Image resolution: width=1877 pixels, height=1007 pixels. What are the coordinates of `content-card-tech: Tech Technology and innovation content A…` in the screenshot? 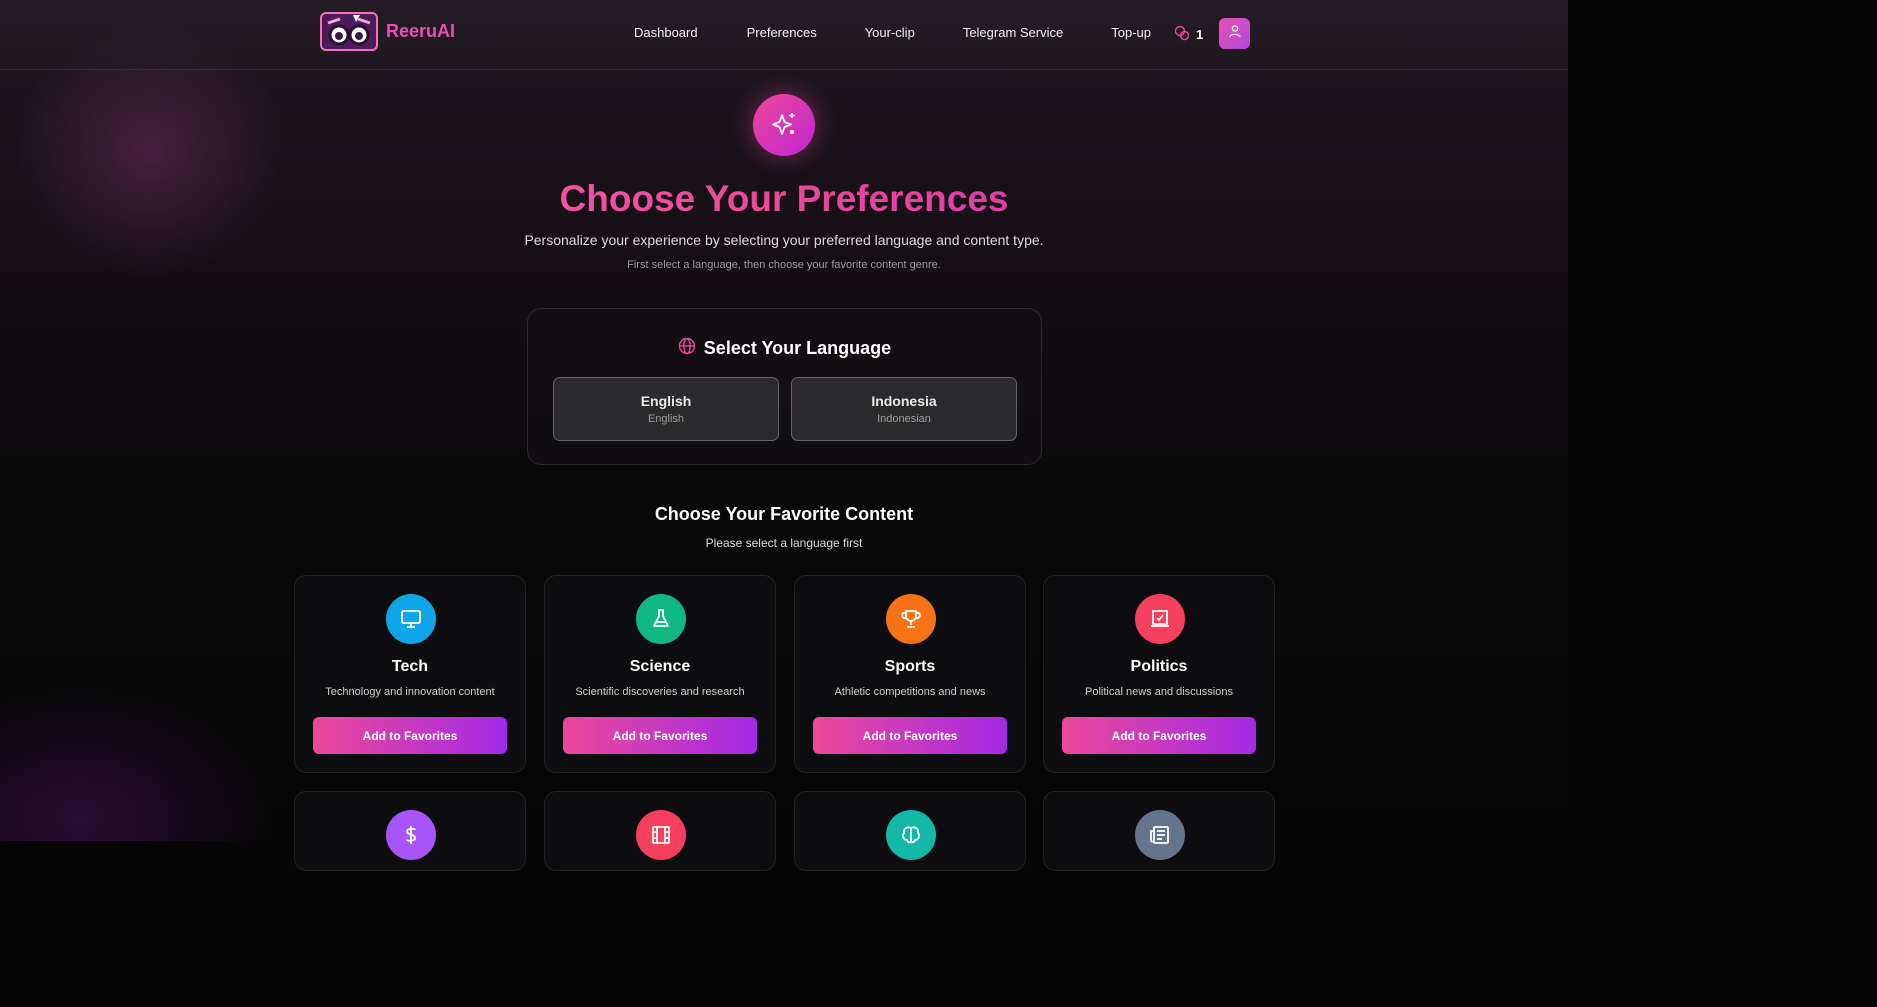 It's located at (410, 674).